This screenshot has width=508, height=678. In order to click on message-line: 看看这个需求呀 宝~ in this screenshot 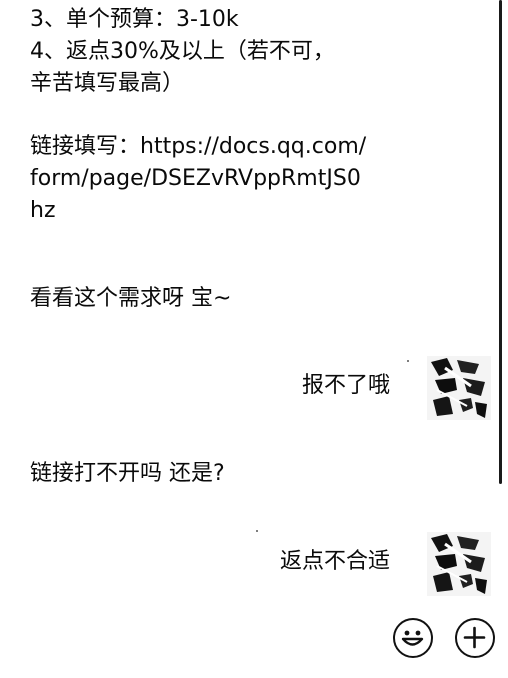, I will do `click(131, 298)`.